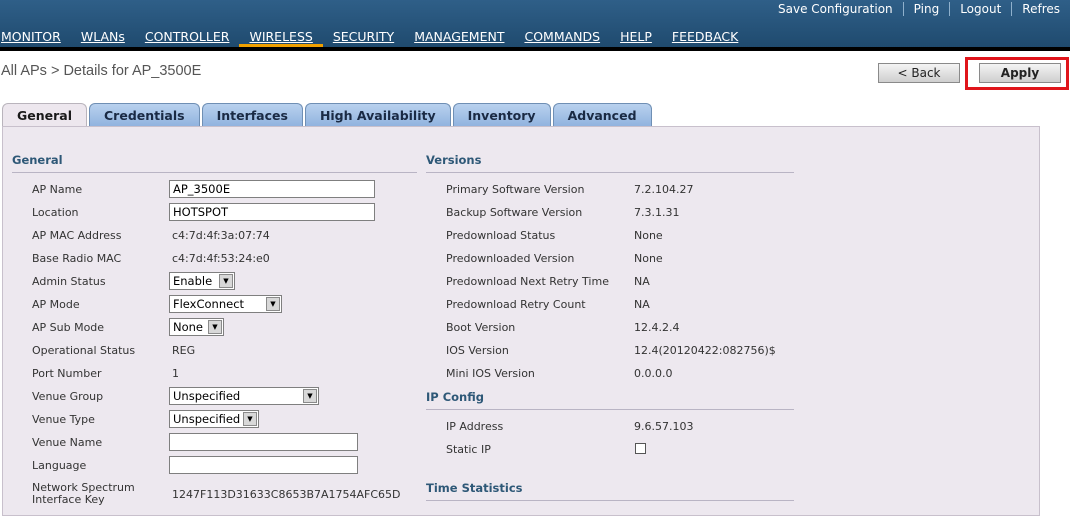 The image size is (1070, 516). Describe the element at coordinates (657, 327) in the screenshot. I see `boot-version-value: 12.4.2.4` at that location.